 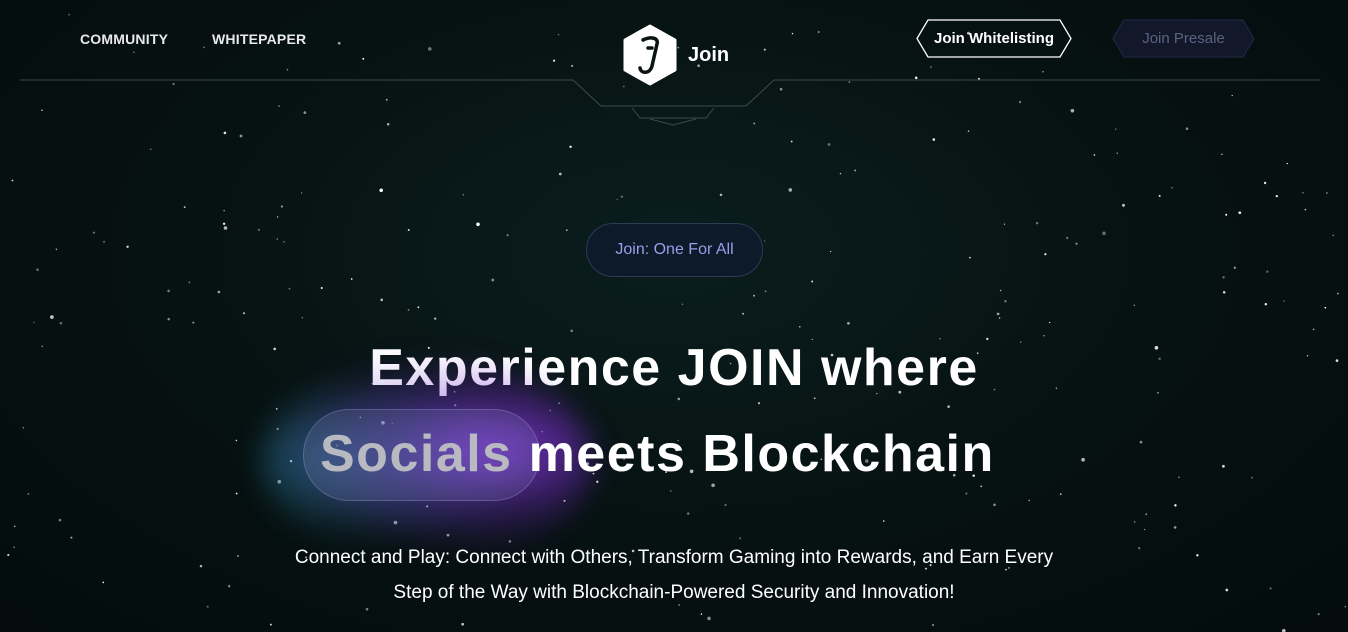 I want to click on logo: Join, so click(x=675, y=55).